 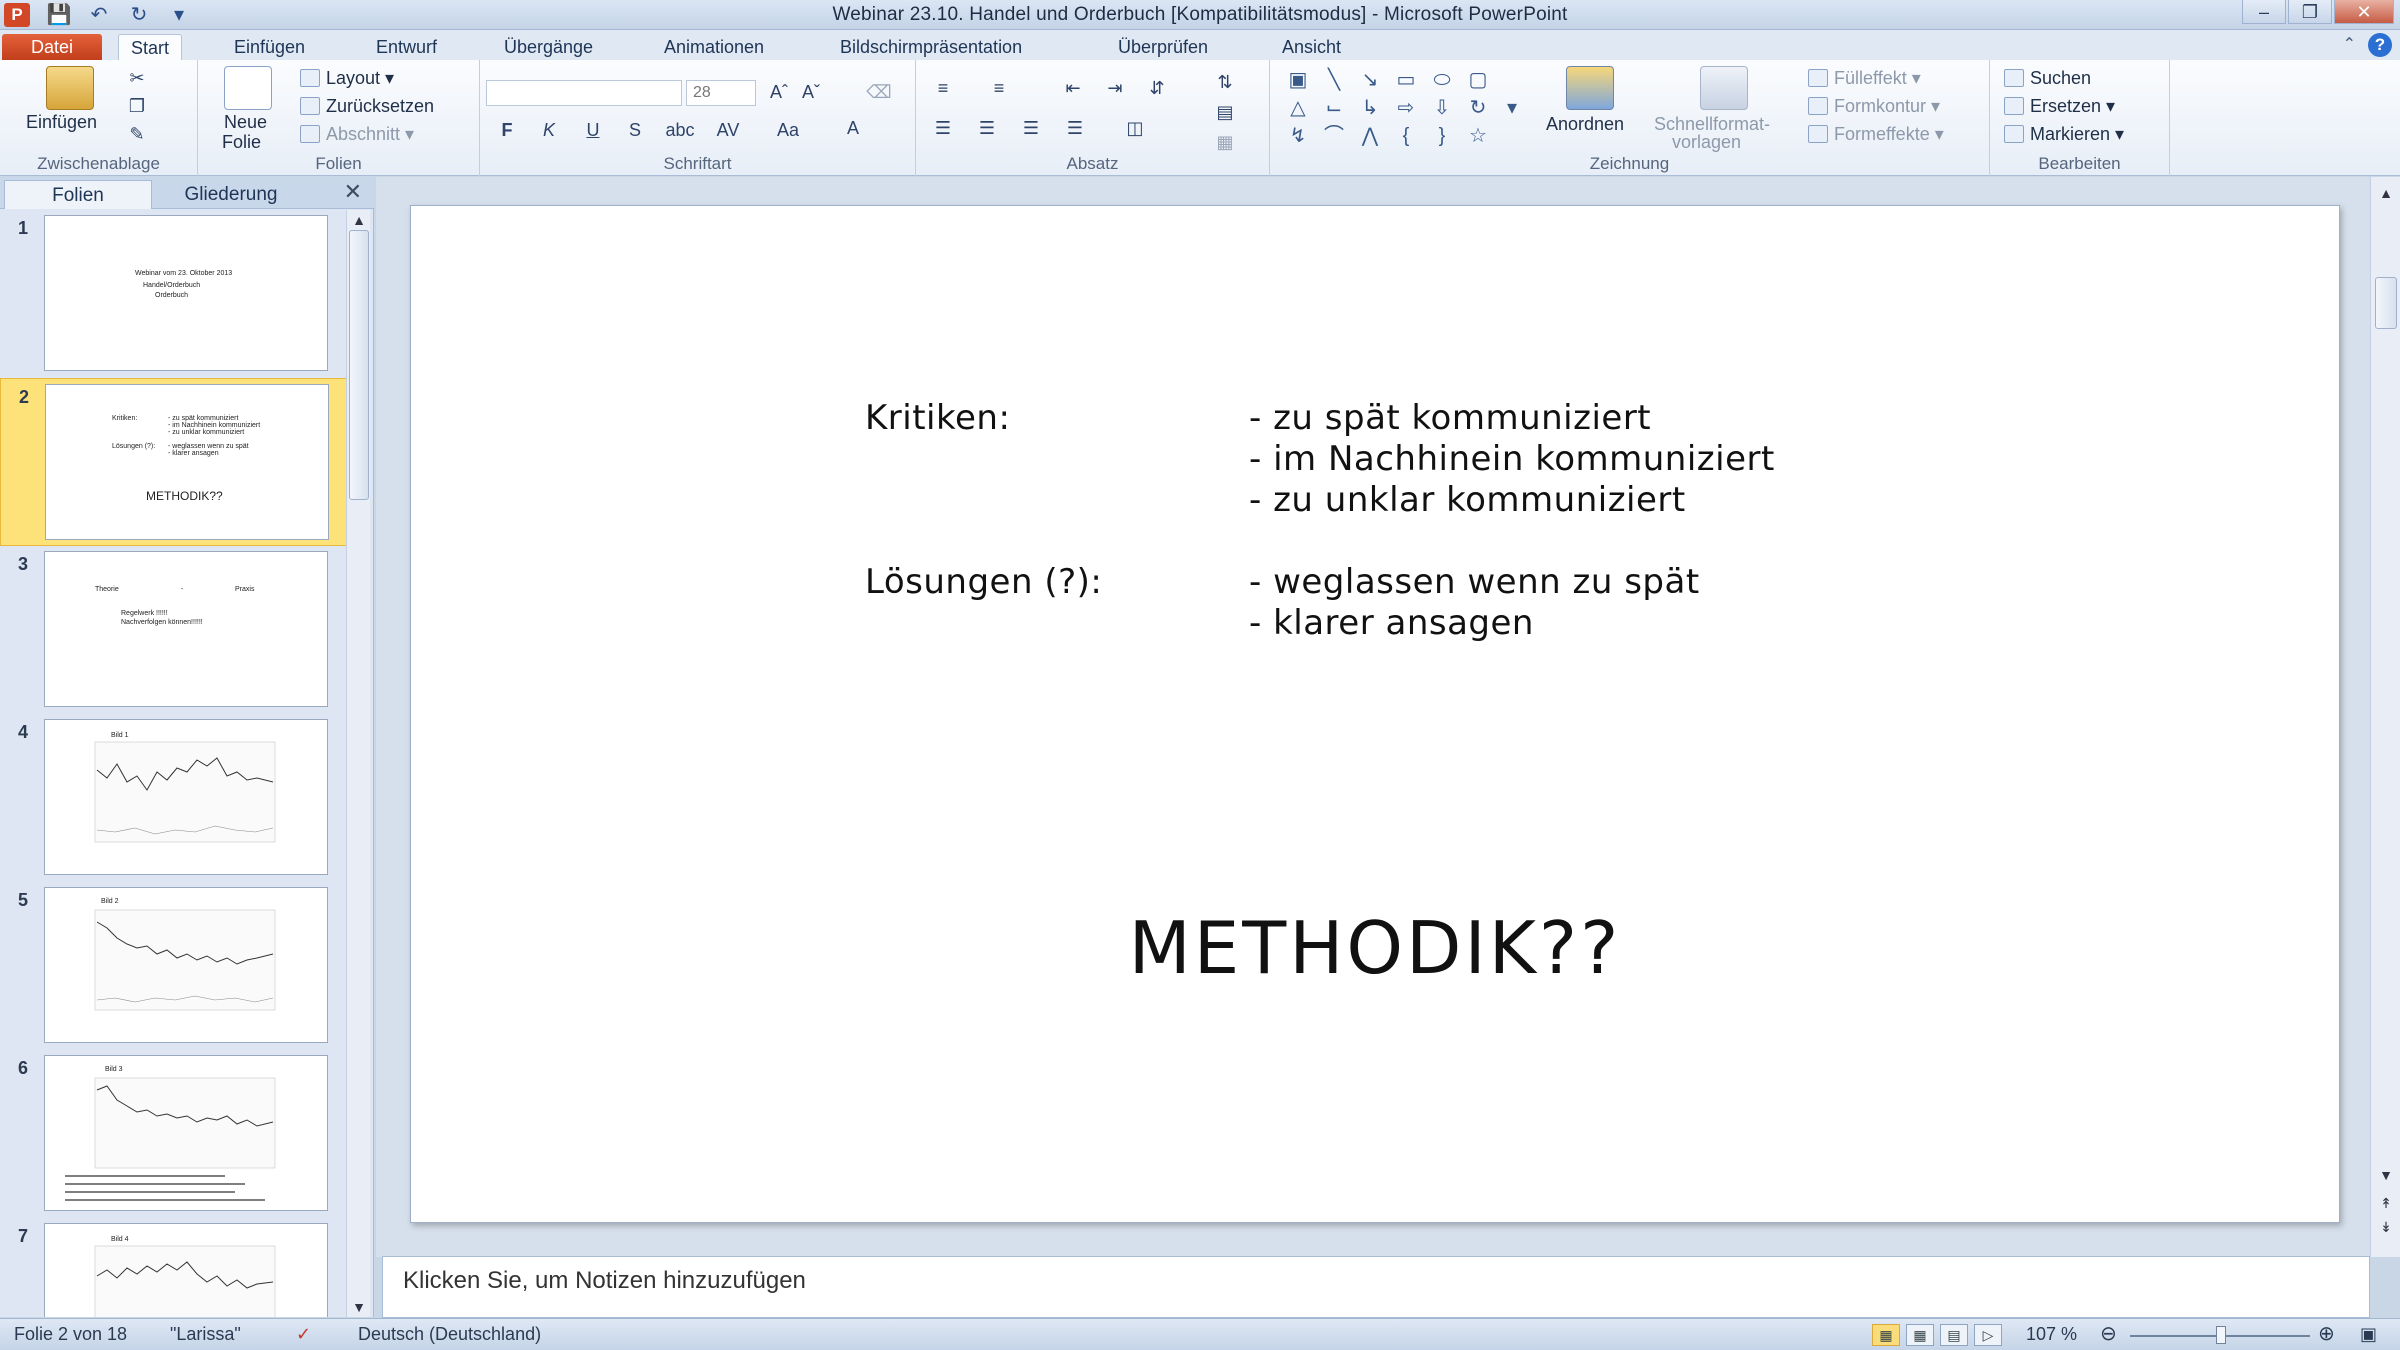 What do you see at coordinates (2385, 717) in the screenshot?
I see `editor-scrollbar: ▲ ▼ ↟ ↡` at bounding box center [2385, 717].